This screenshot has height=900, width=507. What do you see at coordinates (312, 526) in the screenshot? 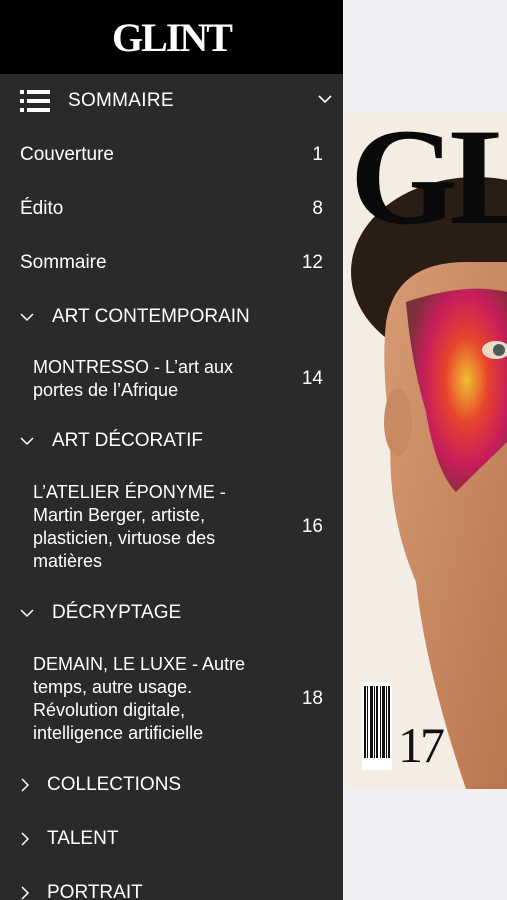
I see `article-page: 16` at bounding box center [312, 526].